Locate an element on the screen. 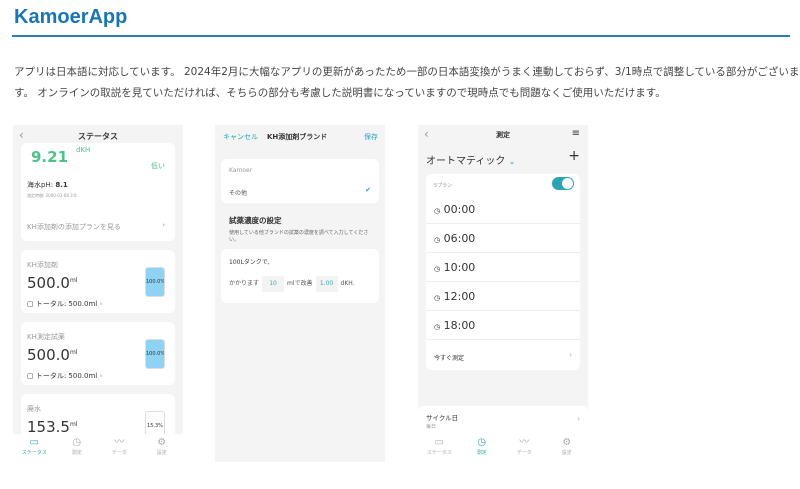 This screenshot has height=489, width=800. chevron-down-icon: ⌄ is located at coordinates (512, 161).